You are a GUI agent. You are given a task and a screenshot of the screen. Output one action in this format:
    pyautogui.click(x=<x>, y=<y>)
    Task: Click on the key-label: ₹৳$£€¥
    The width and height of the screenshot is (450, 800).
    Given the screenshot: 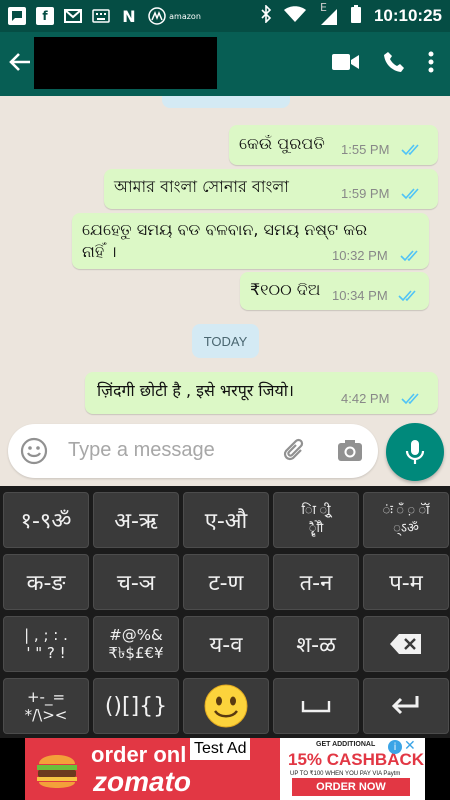 What is the action you would take?
    pyautogui.click(x=136, y=653)
    